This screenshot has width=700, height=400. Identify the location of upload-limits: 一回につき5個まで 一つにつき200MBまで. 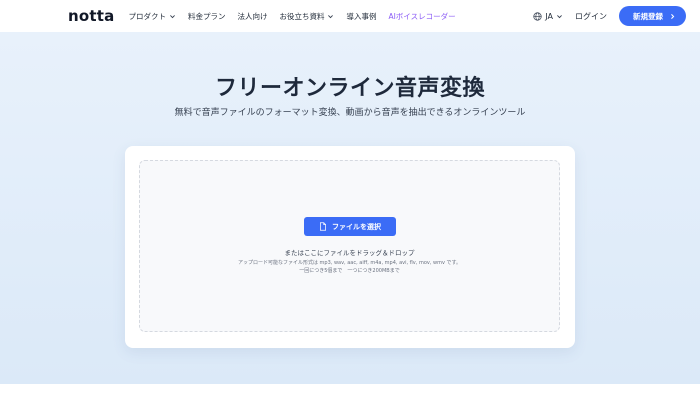
(349, 271).